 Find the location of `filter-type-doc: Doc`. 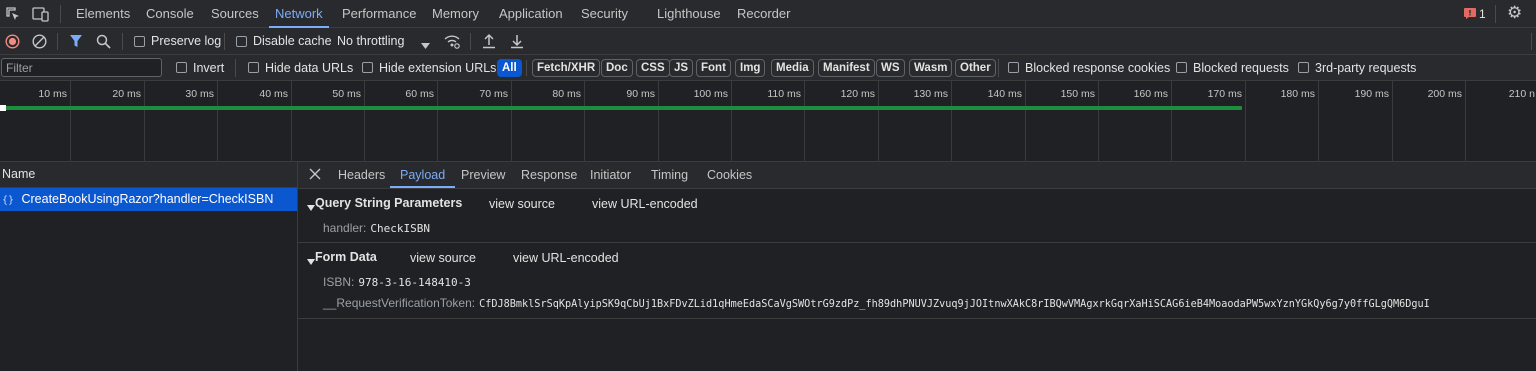

filter-type-doc: Doc is located at coordinates (617, 68).